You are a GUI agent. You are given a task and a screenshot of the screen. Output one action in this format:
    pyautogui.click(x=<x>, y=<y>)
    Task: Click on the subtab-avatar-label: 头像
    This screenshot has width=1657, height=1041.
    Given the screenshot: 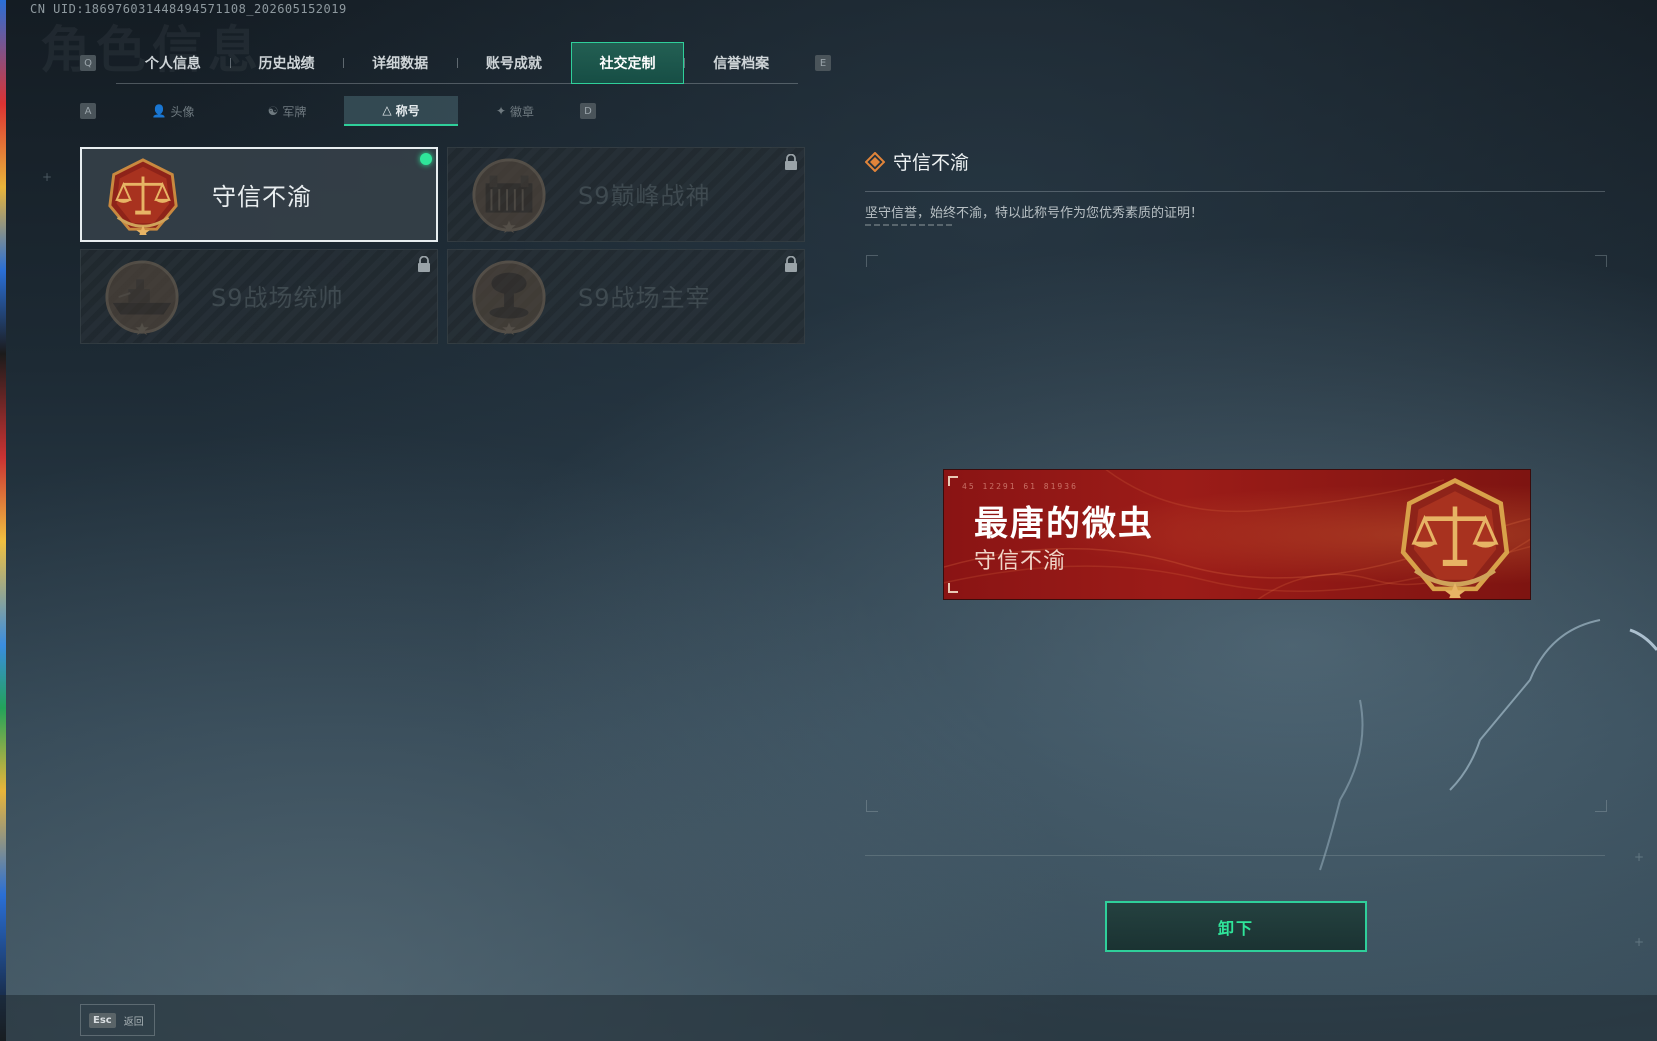 What is the action you would take?
    pyautogui.click(x=182, y=111)
    